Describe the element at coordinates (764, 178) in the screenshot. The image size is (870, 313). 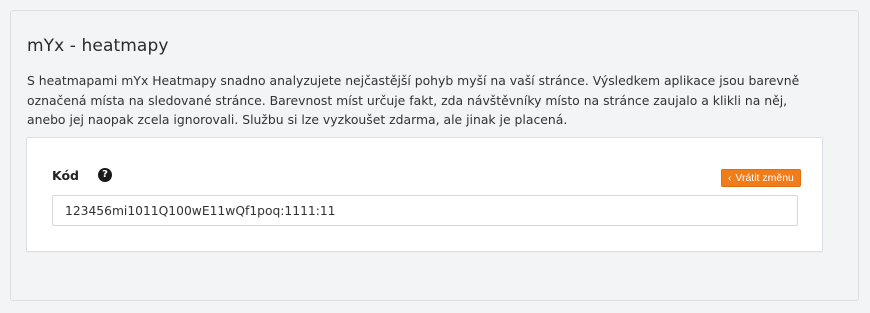
I see `revert-change-label: Vrátit změnu` at that location.